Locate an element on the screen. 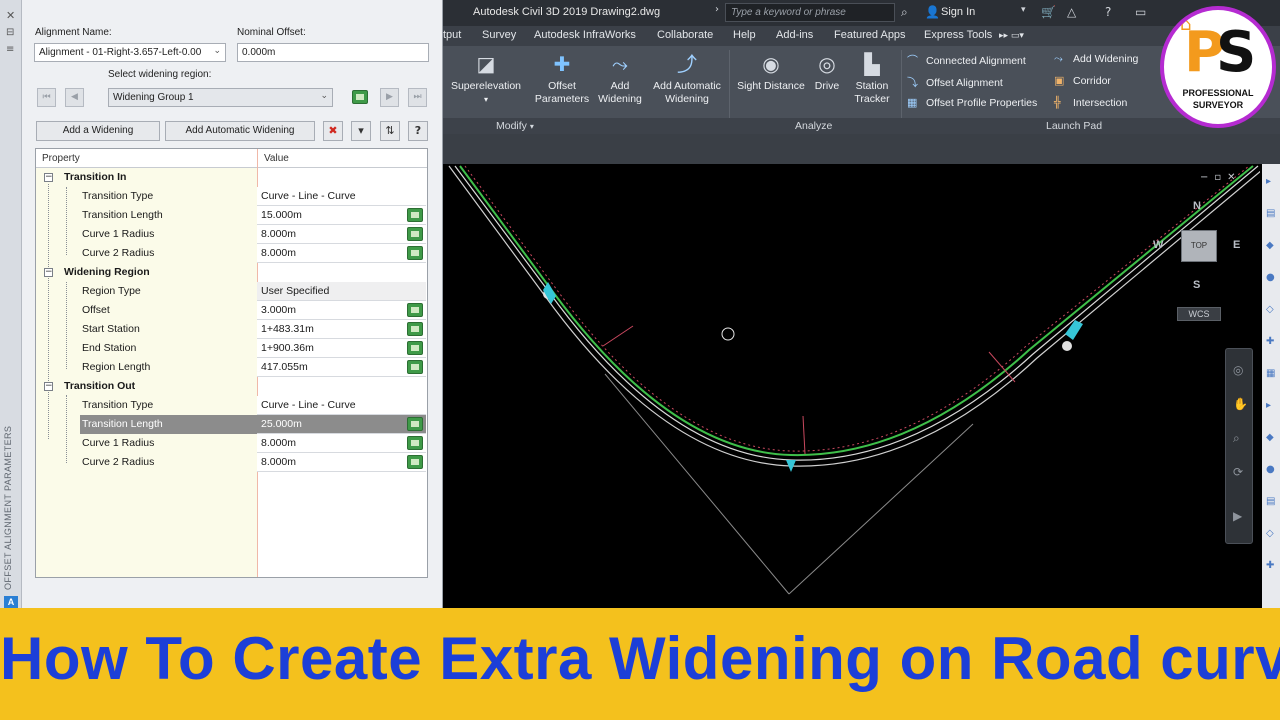  nominal-offset-input: 0.000m is located at coordinates (333, 52).